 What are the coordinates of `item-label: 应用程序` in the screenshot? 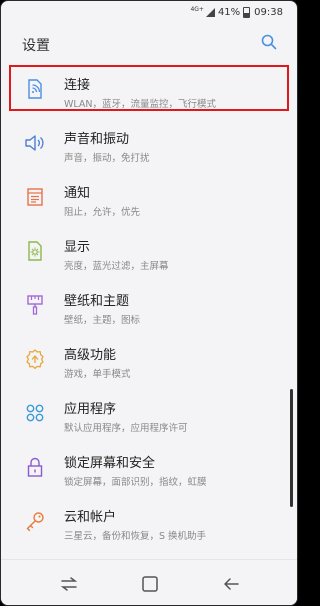 It's located at (90, 409).